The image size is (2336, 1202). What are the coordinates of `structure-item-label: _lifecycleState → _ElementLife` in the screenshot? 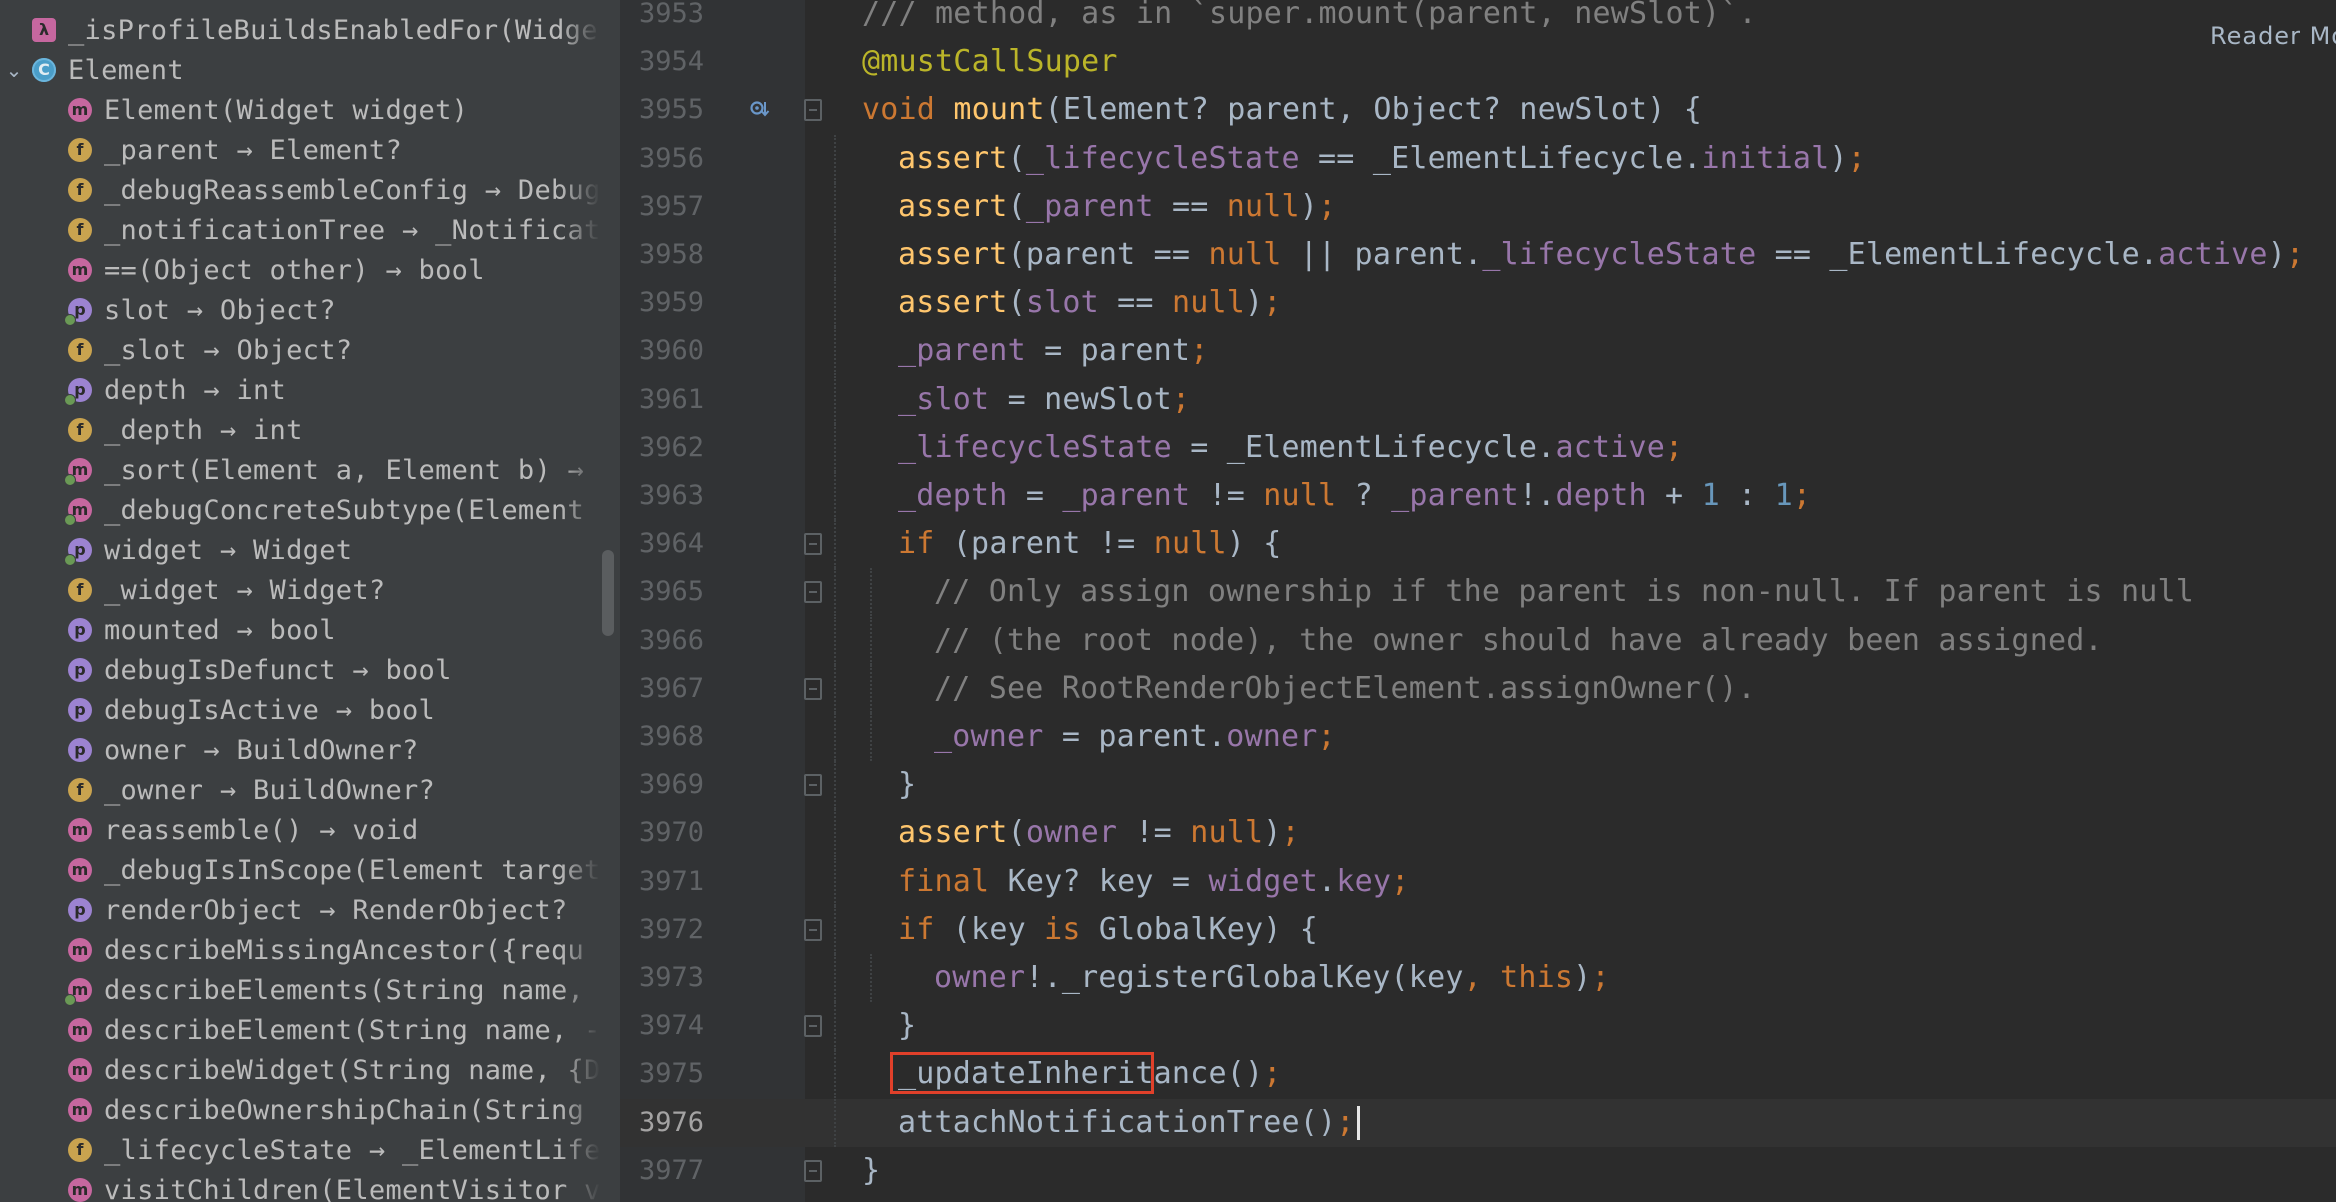 It's located at (352, 1150).